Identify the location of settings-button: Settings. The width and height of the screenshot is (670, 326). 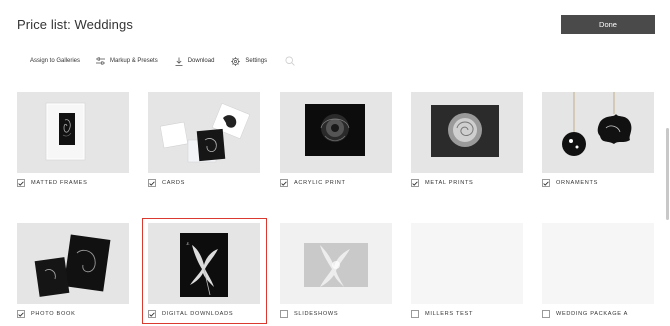
(249, 61).